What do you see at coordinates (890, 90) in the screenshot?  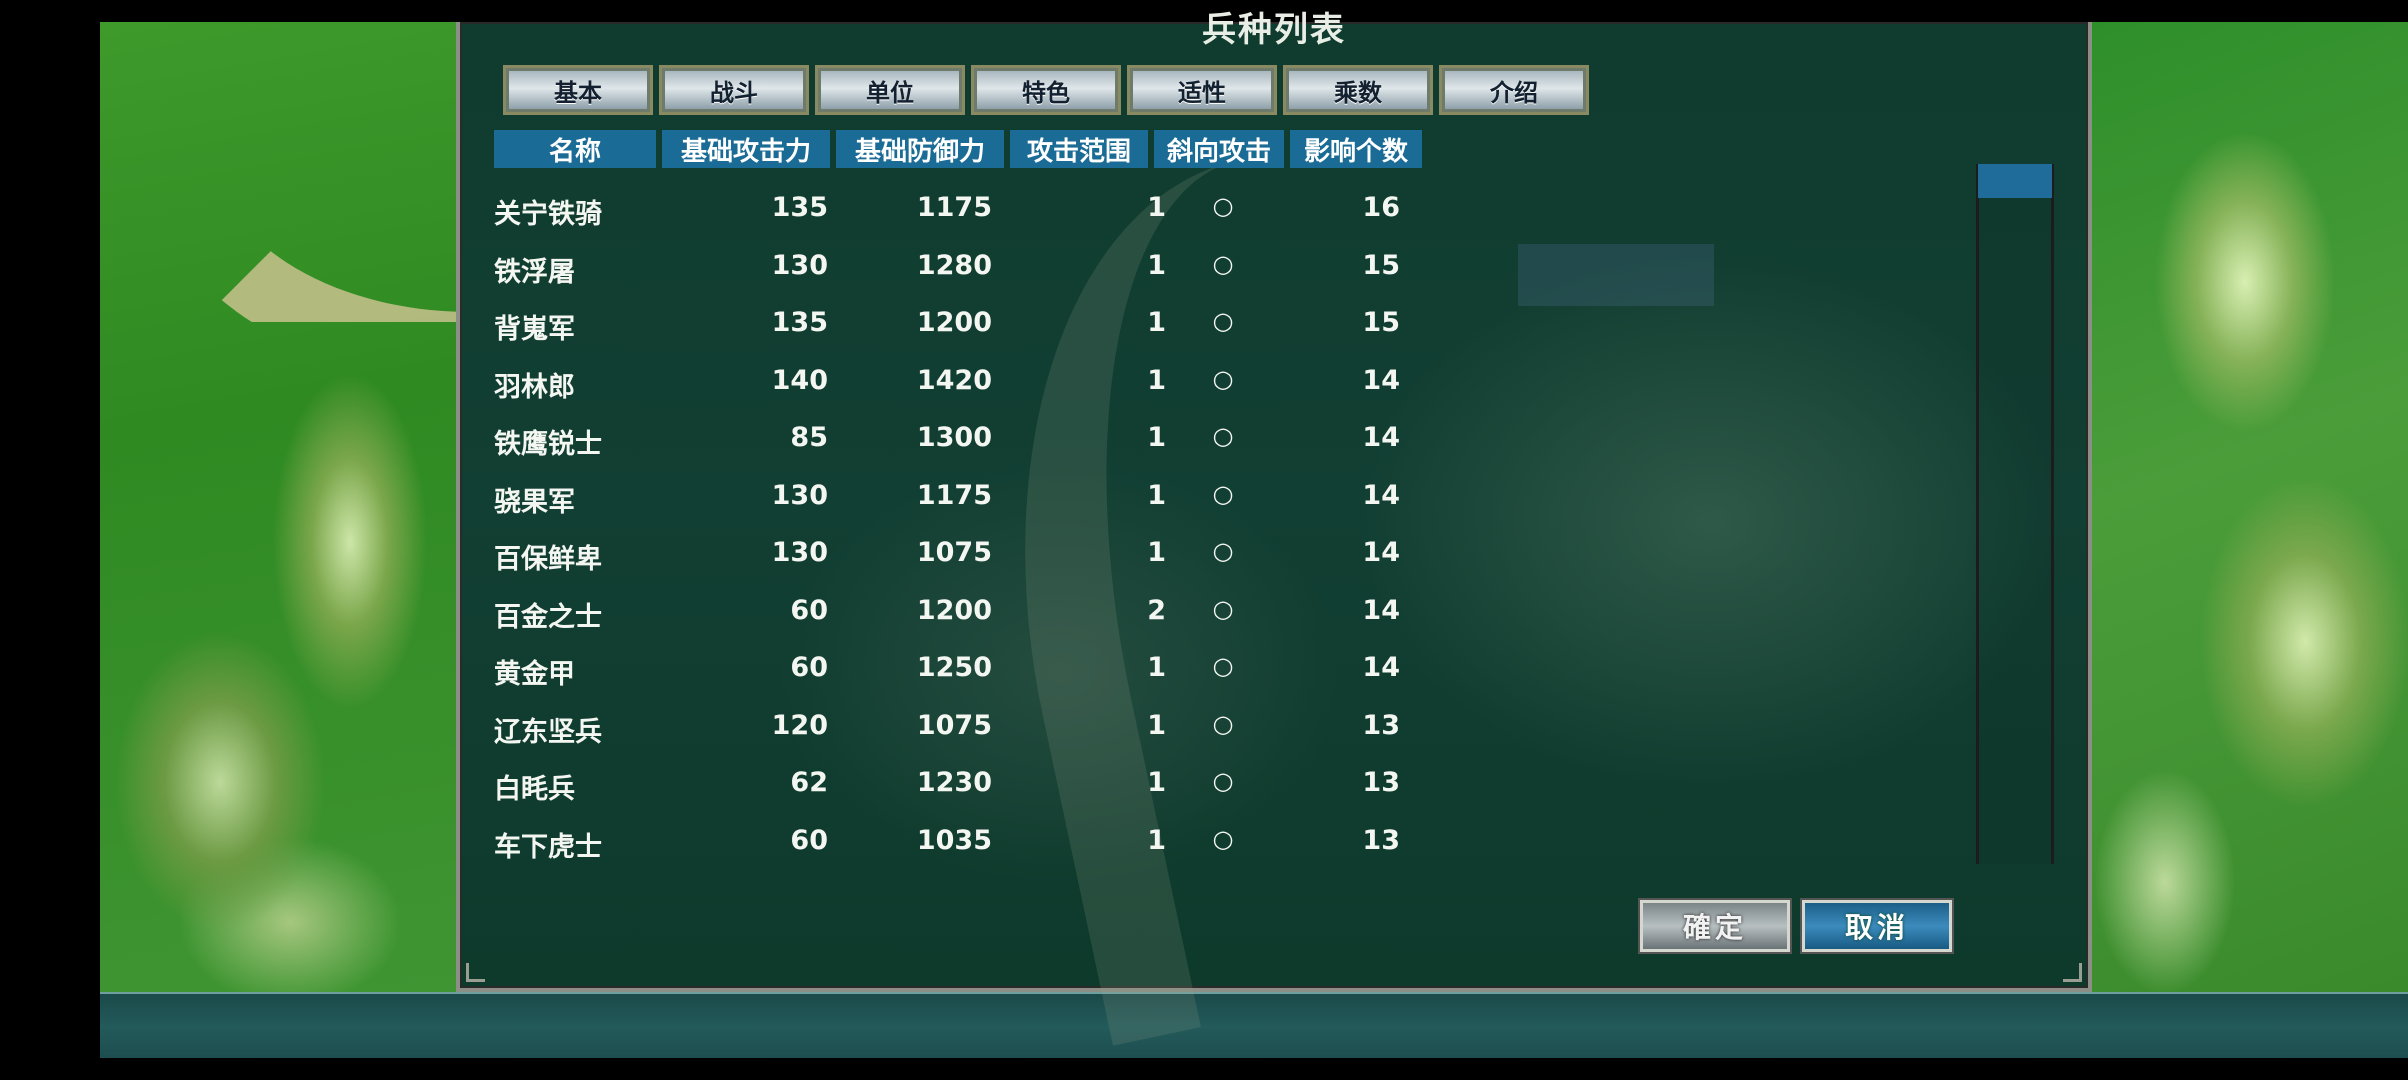 I see `tab-unit: 单位` at bounding box center [890, 90].